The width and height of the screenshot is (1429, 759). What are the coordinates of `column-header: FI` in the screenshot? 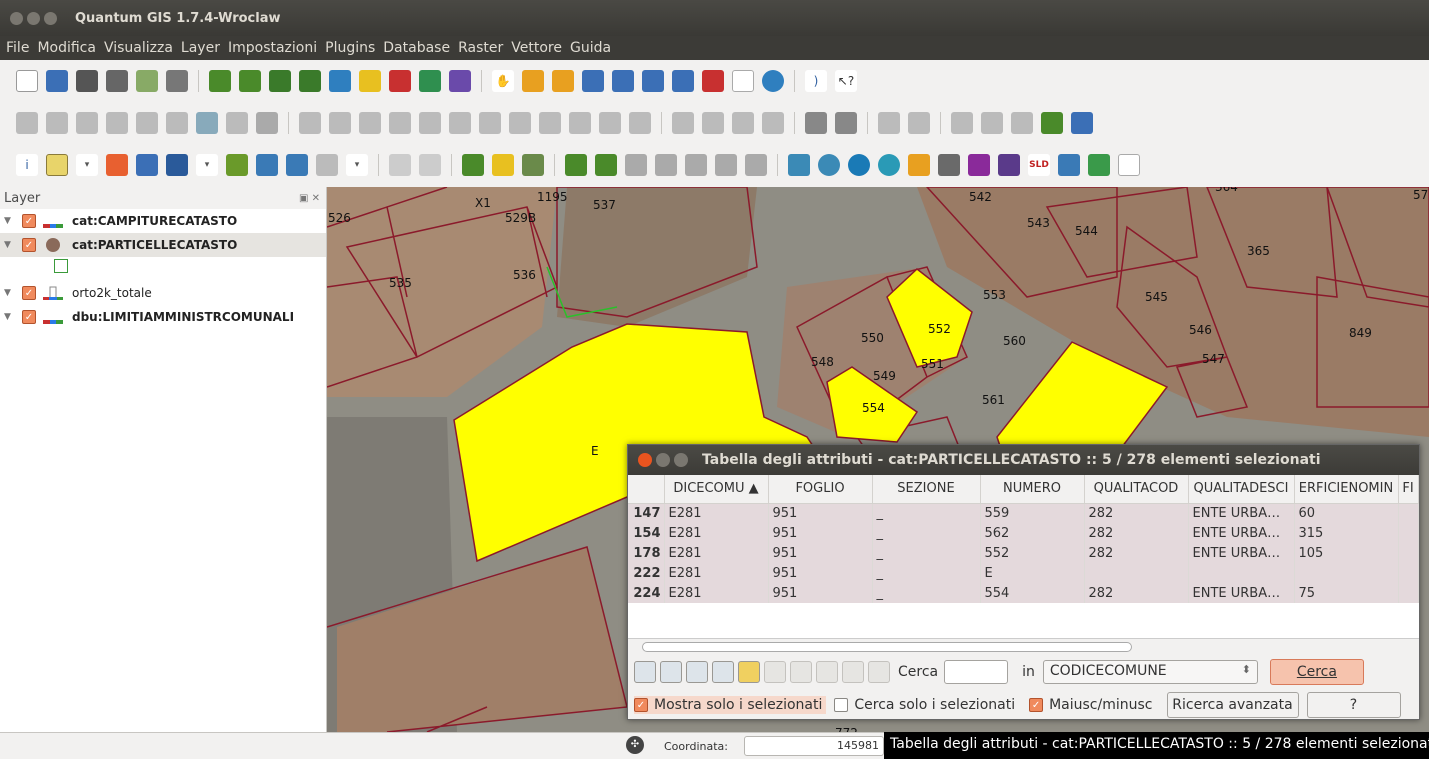 It's located at (1408, 489).